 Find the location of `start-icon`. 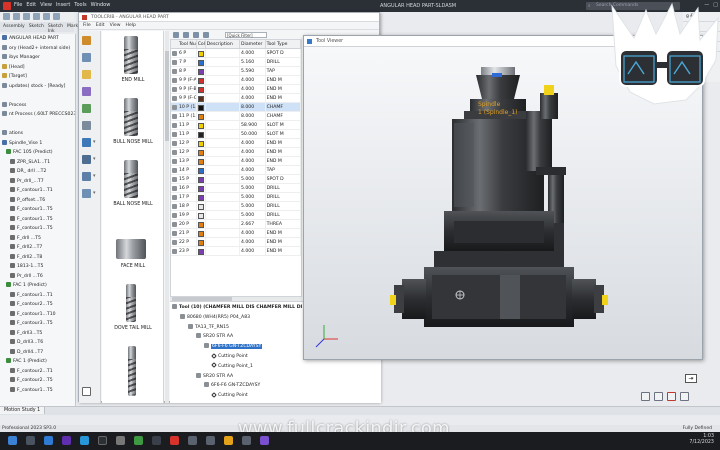

start-icon is located at coordinates (12, 440).